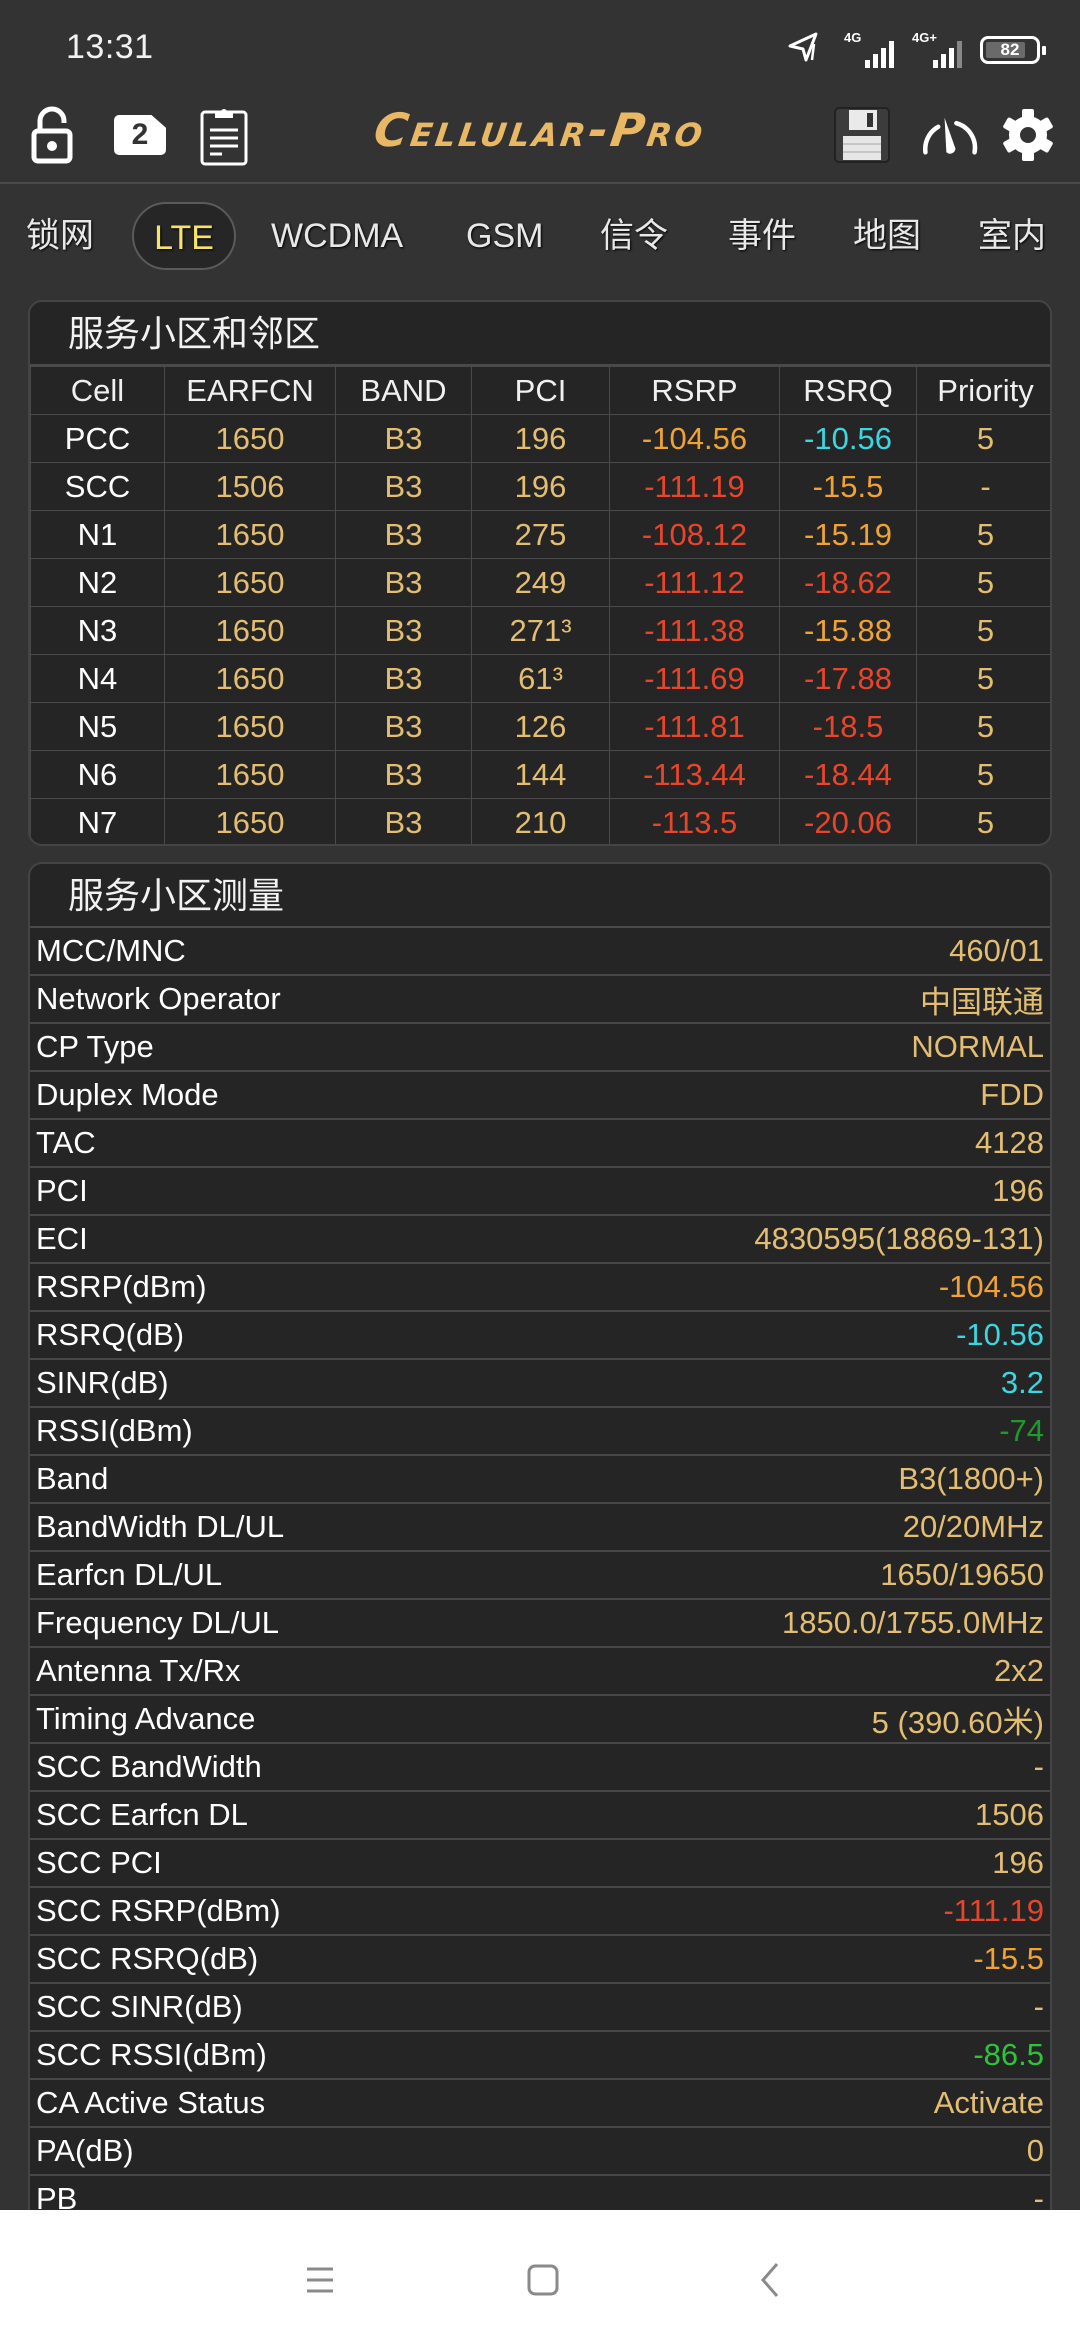 Image resolution: width=1080 pixels, height=2340 pixels. Describe the element at coordinates (540, 774) in the screenshot. I see `table-row: N6 1650 B3 144 -113.44 -18.44 5` at that location.